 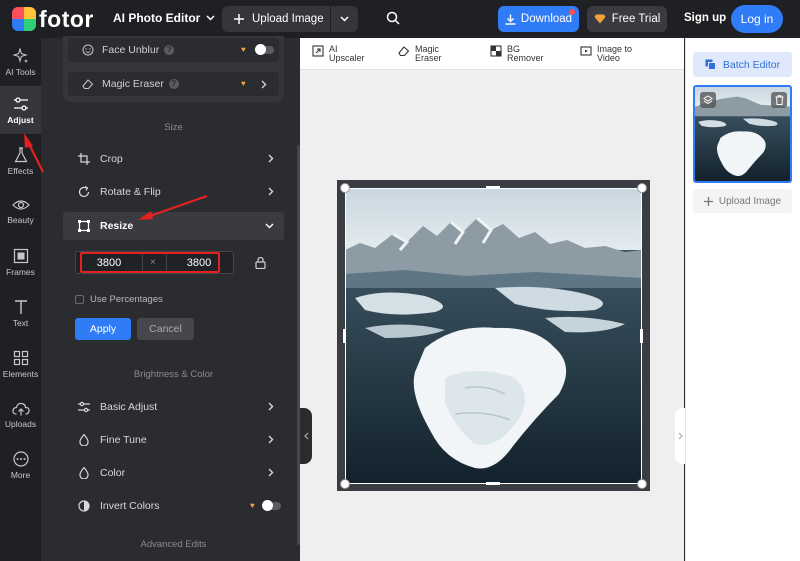 I want to click on sign-up-link: Sign up, so click(x=705, y=18).